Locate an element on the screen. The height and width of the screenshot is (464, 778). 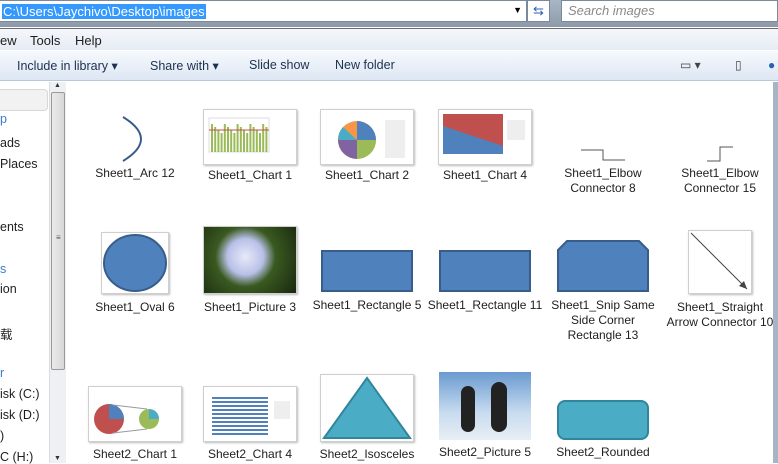
chevron-down-icon: ▼ is located at coordinates (517, 10).